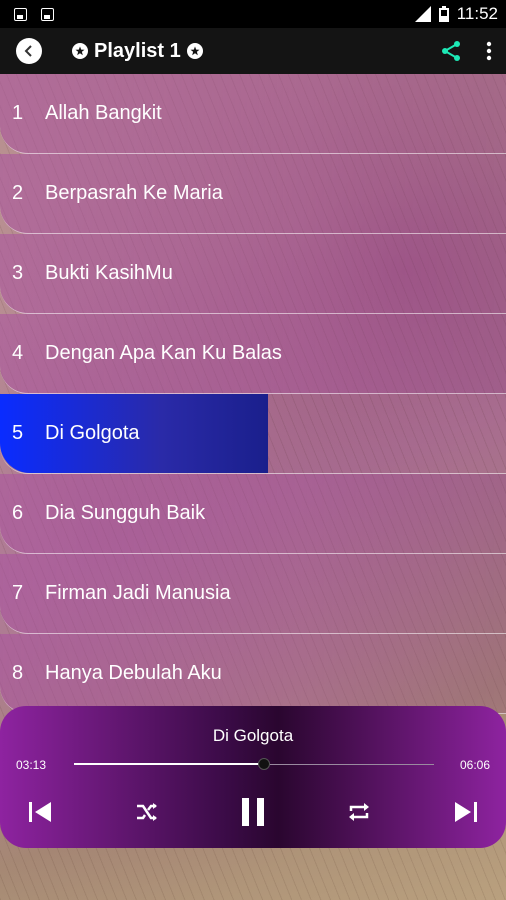 This screenshot has width=506, height=900. I want to click on now-playing-title: Di Golgota, so click(253, 735).